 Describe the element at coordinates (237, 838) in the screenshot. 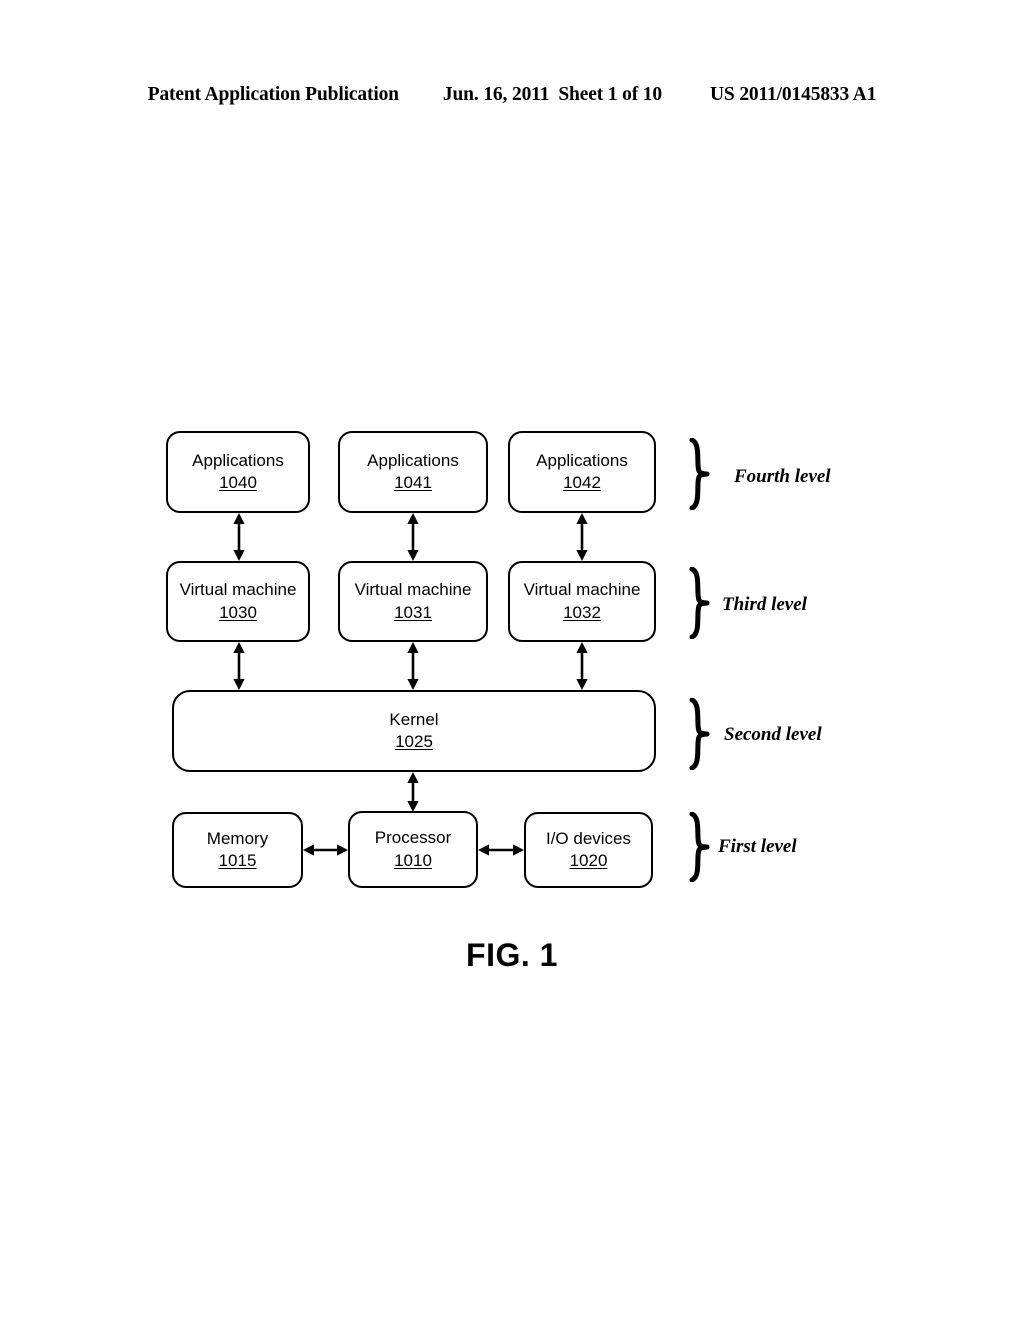

I see `memory-box-1015-label: Memory` at that location.